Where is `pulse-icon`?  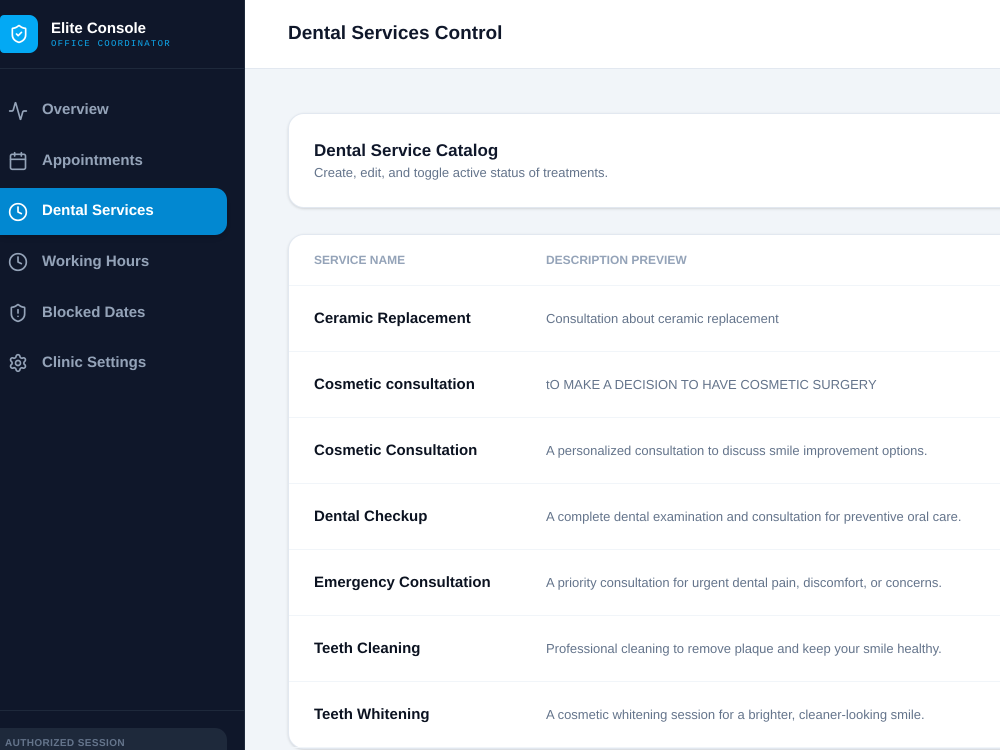 pulse-icon is located at coordinates (18, 110).